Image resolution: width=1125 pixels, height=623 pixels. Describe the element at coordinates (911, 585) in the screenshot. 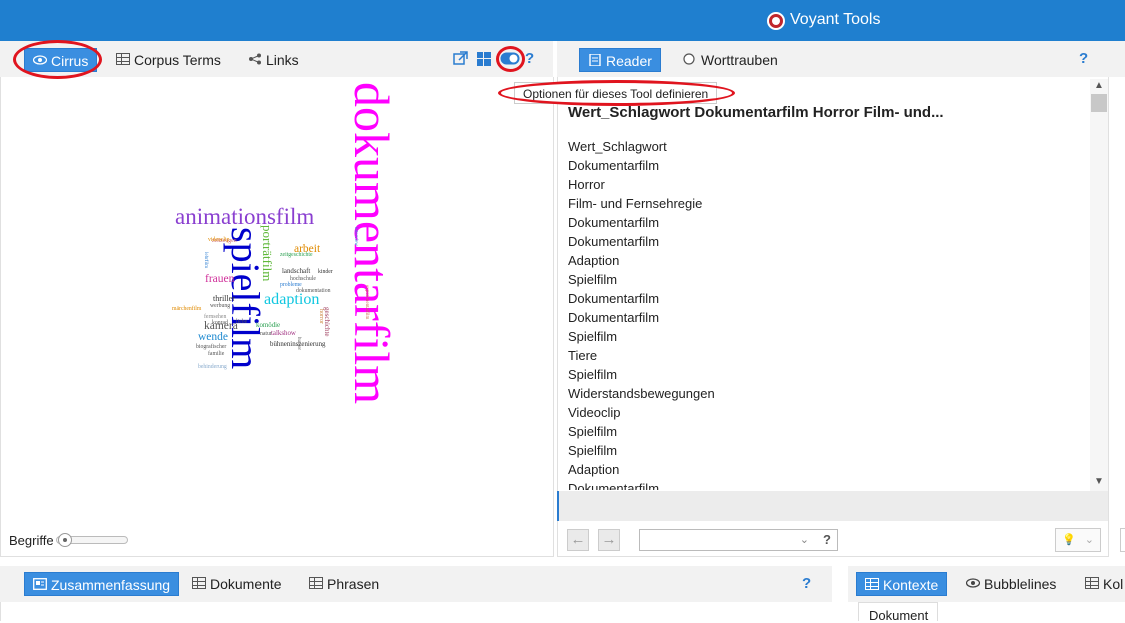

I see `tab-label: Kontexte` at that location.